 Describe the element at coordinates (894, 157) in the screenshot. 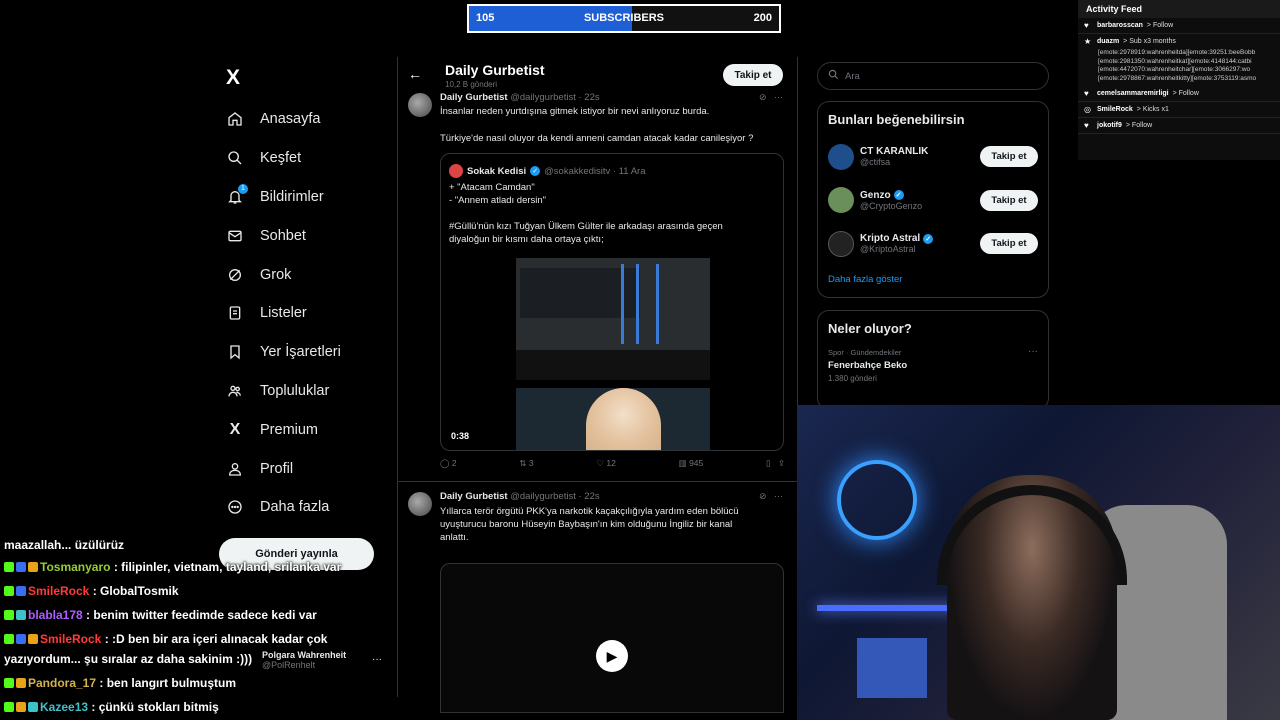

I see `account-info: CT KARANLIK @ctifsa` at that location.